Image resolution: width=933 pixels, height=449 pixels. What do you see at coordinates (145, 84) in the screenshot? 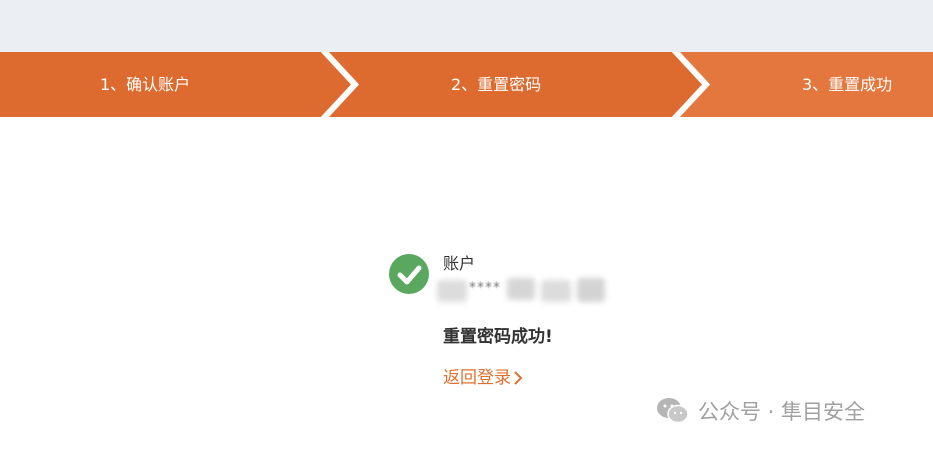
I see `step-1-label: 1、确认账户` at bounding box center [145, 84].